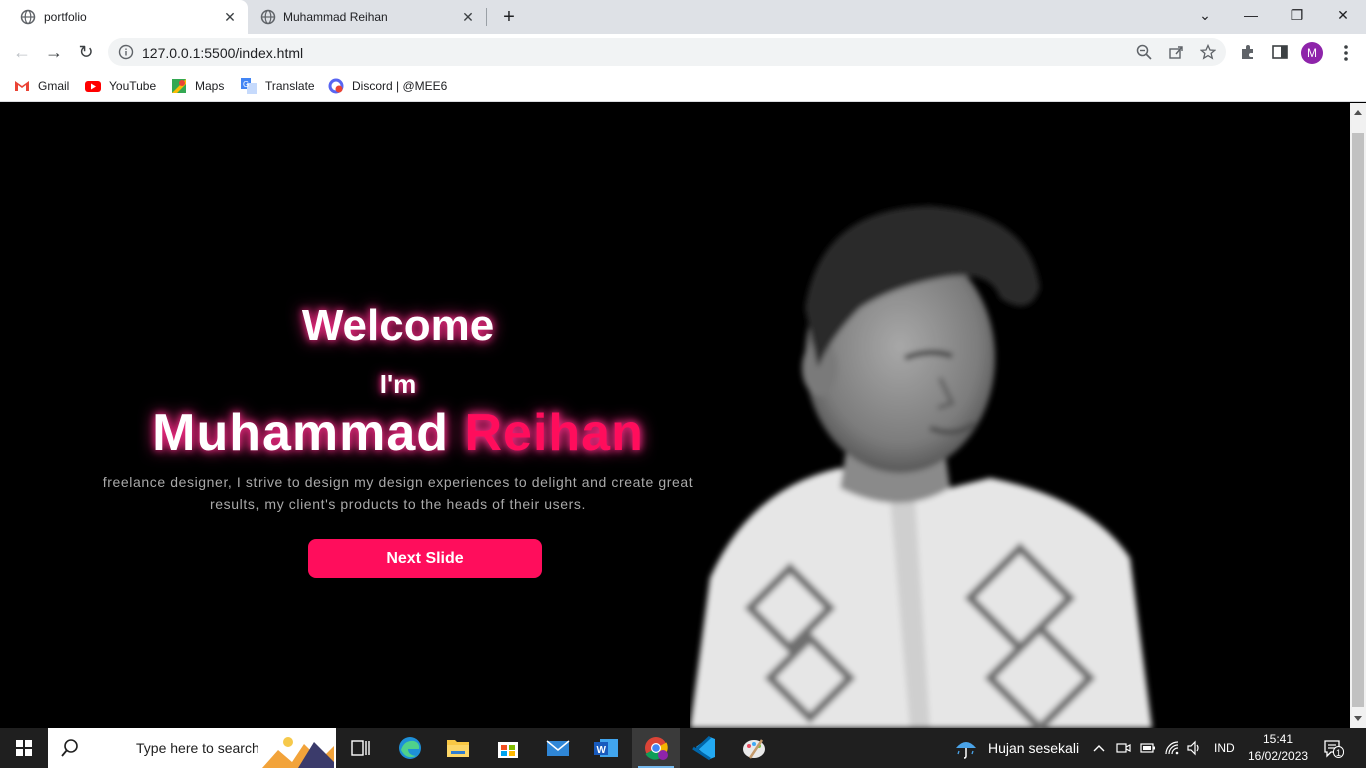 The image size is (1366, 768). Describe the element at coordinates (222, 53) in the screenshot. I see `url-text: 127.0.0.1:5500/index.html` at that location.